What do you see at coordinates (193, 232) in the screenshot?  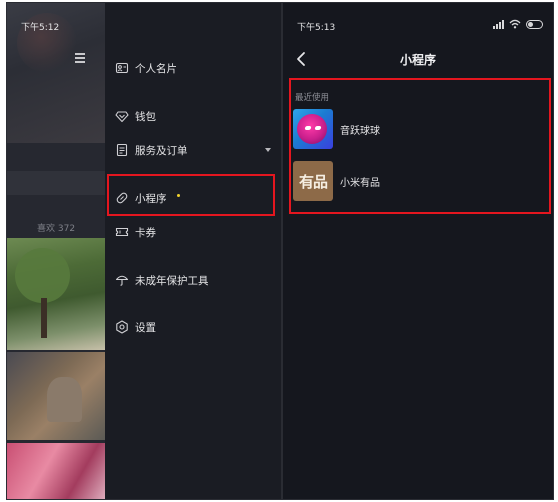 I see `menu-item-coupons: 卡券` at bounding box center [193, 232].